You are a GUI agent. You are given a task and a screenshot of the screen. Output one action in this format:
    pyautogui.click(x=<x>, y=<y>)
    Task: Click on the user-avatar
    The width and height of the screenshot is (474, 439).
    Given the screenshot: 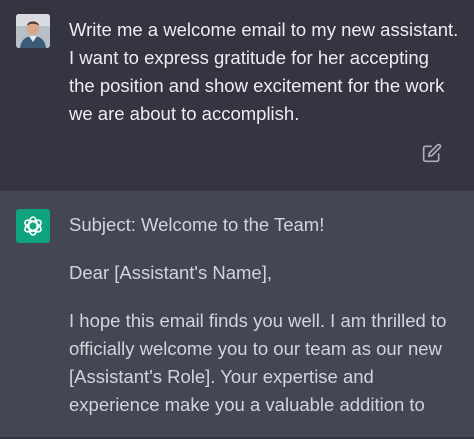 What is the action you would take?
    pyautogui.click(x=33, y=31)
    